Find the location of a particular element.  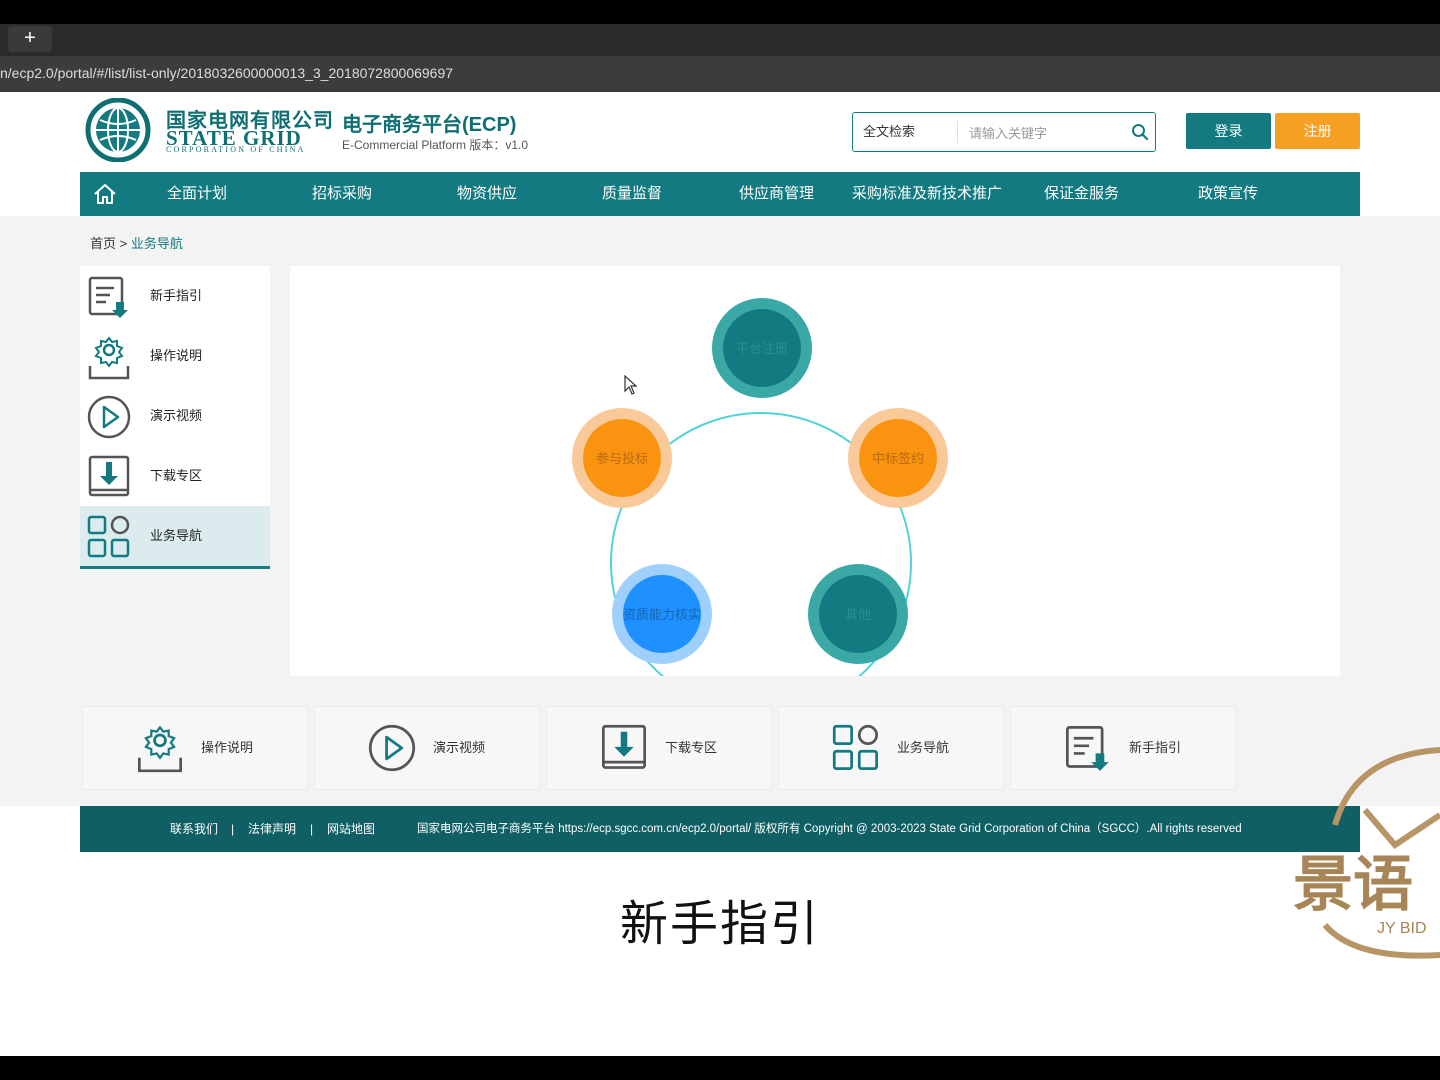

mouse-cursor-icon is located at coordinates (631, 385).